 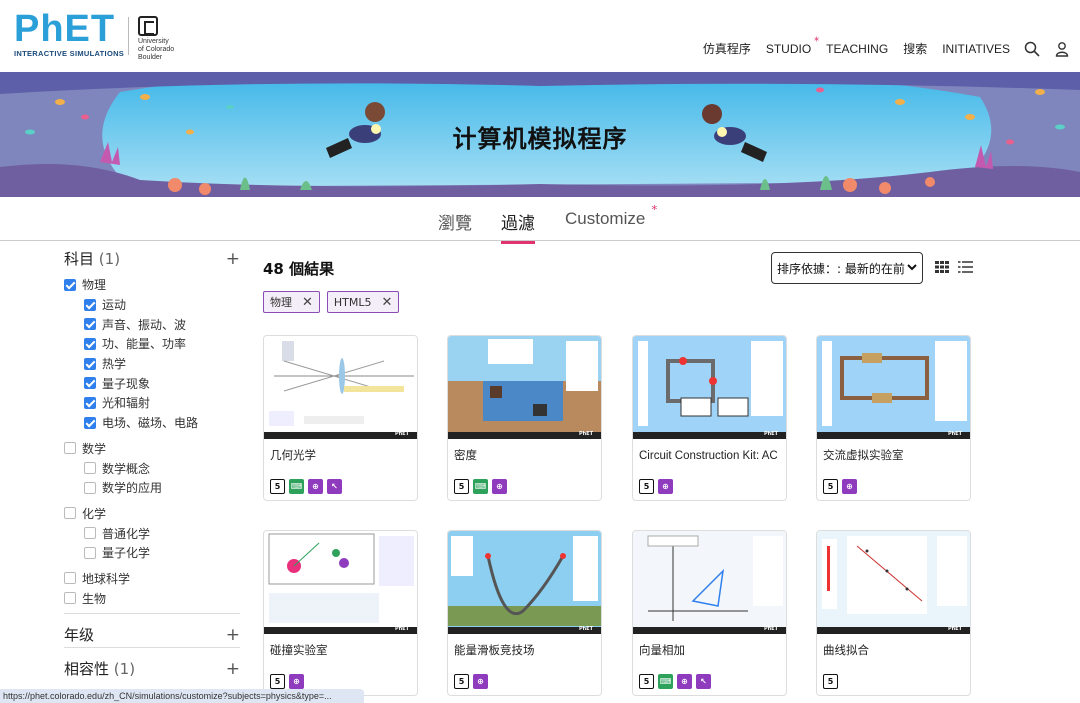 I want to click on simulation-title: 交流虚拟实验室, so click(x=895, y=456).